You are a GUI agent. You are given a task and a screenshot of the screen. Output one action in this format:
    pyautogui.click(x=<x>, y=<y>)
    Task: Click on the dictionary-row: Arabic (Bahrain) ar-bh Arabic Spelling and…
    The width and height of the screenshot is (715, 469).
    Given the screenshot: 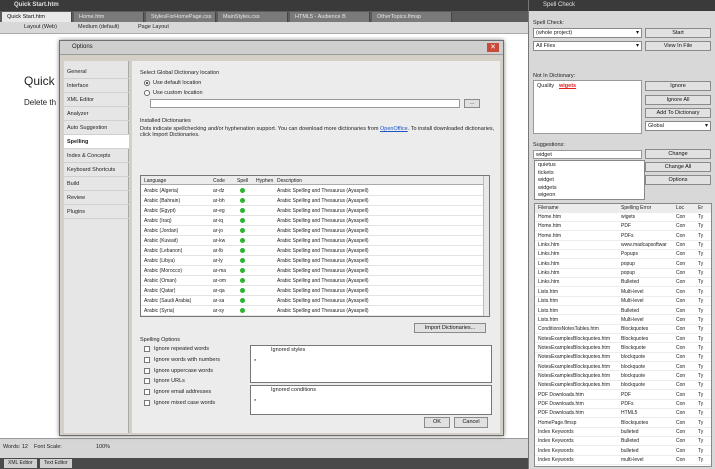 What is the action you would take?
    pyautogui.click(x=312, y=201)
    